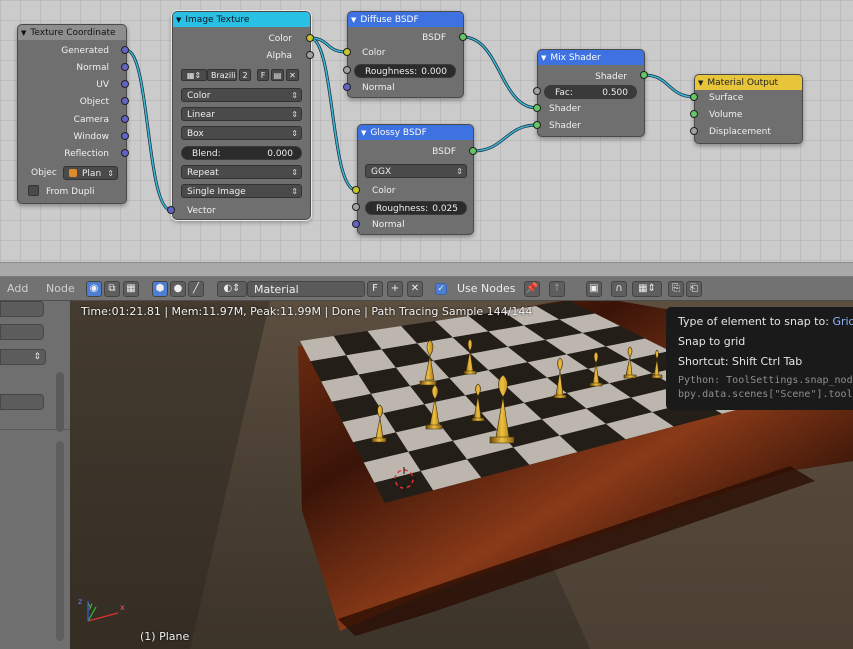 The image size is (853, 649). What do you see at coordinates (415, 289) in the screenshot?
I see `unlink-material-icon: ✕` at bounding box center [415, 289].